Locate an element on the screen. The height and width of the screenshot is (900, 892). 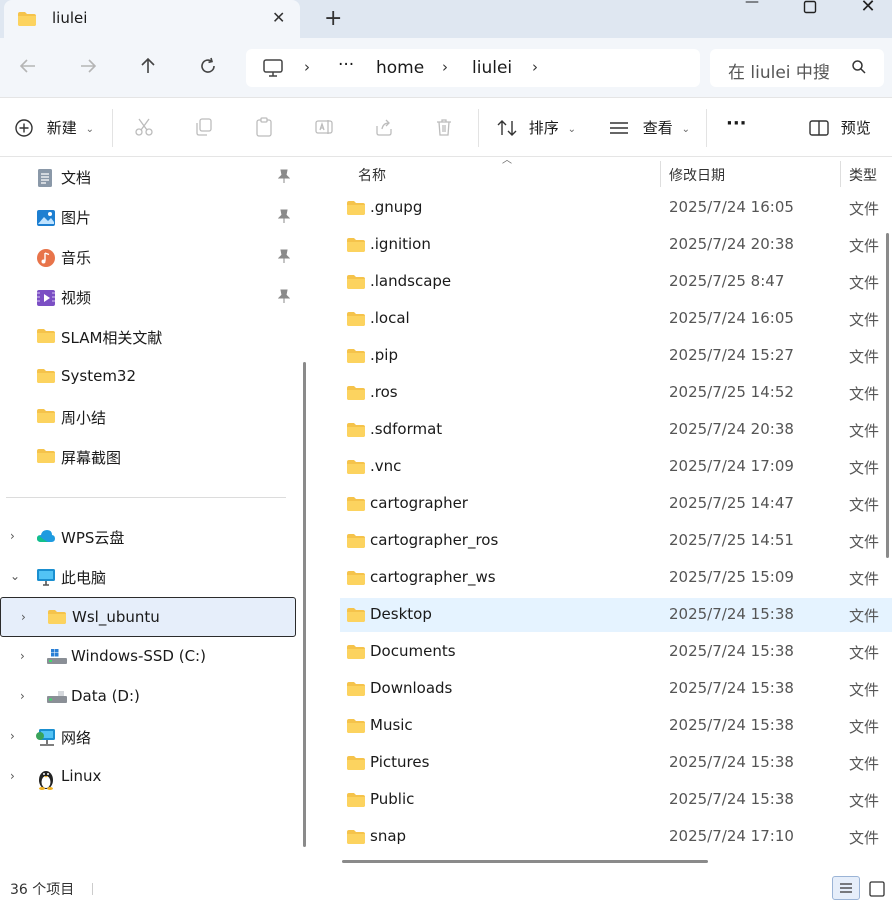
sidebar-item-文档: 文档 is located at coordinates (148, 177).